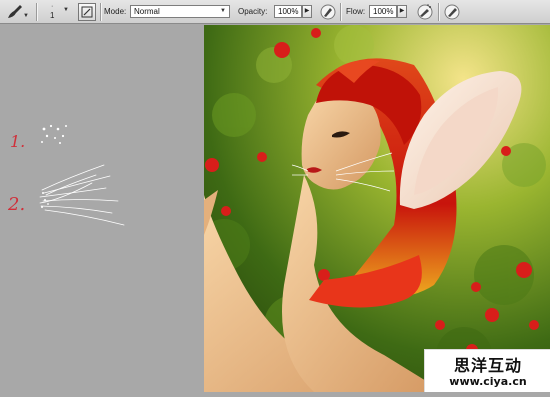  I want to click on brush-panel-toggle, so click(87, 12).